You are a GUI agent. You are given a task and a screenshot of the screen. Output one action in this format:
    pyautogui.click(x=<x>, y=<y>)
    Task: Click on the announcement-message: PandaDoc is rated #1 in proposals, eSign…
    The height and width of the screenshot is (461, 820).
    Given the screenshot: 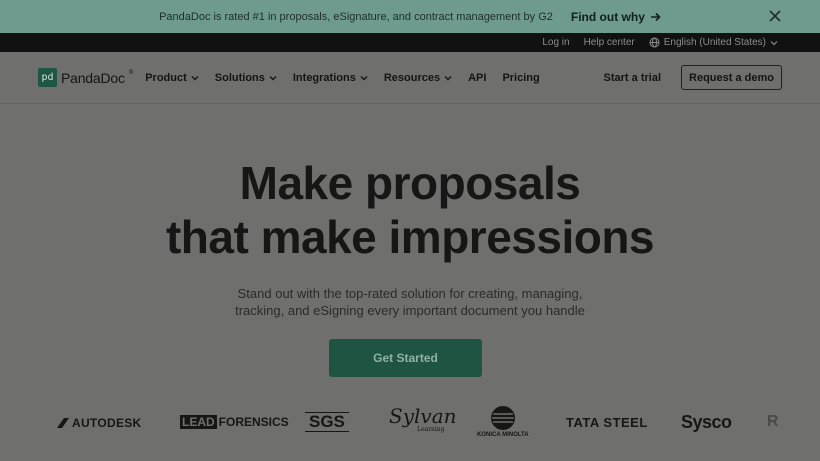 What is the action you would take?
    pyautogui.click(x=356, y=16)
    